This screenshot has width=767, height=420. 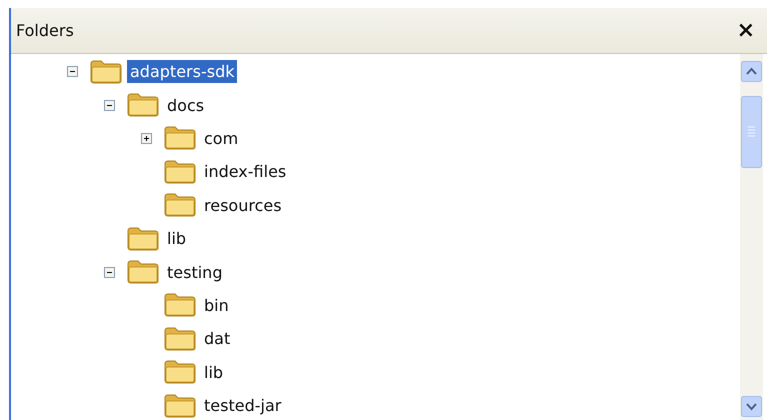 What do you see at coordinates (751, 406) in the screenshot?
I see `scroll-down-button` at bounding box center [751, 406].